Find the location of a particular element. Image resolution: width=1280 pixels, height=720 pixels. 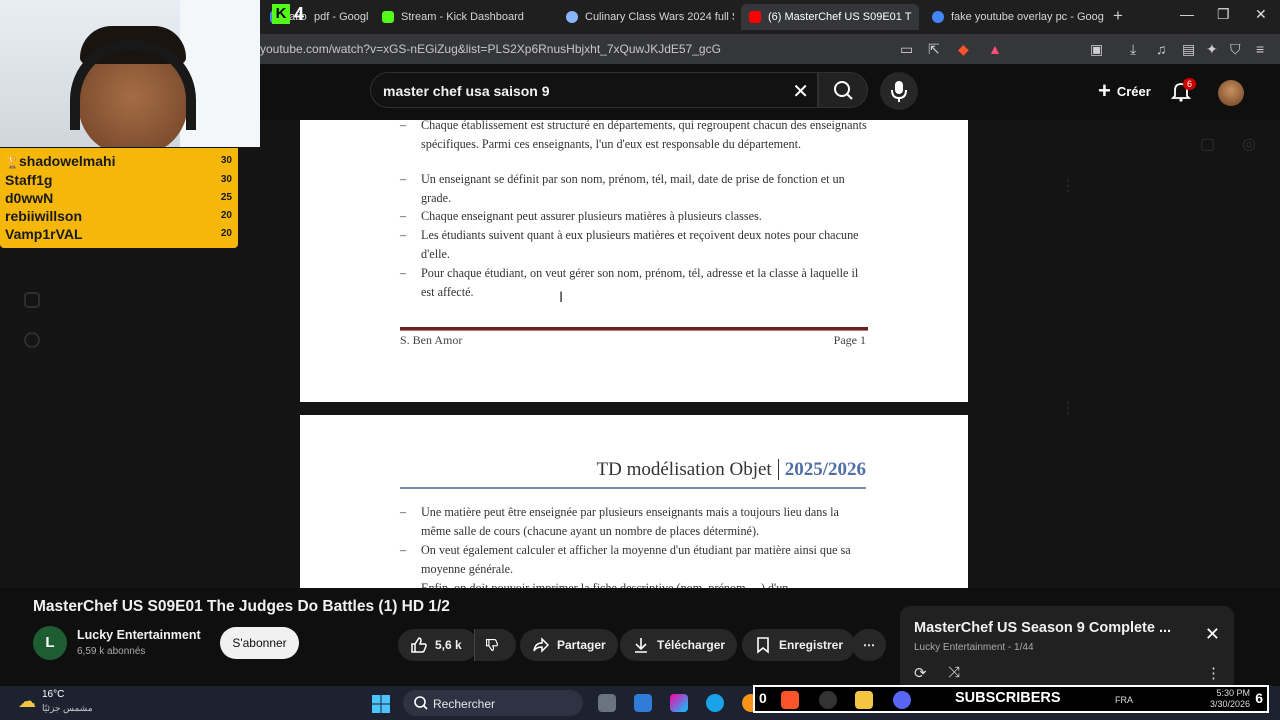

menu-icon: ≡ is located at coordinates (1260, 49).